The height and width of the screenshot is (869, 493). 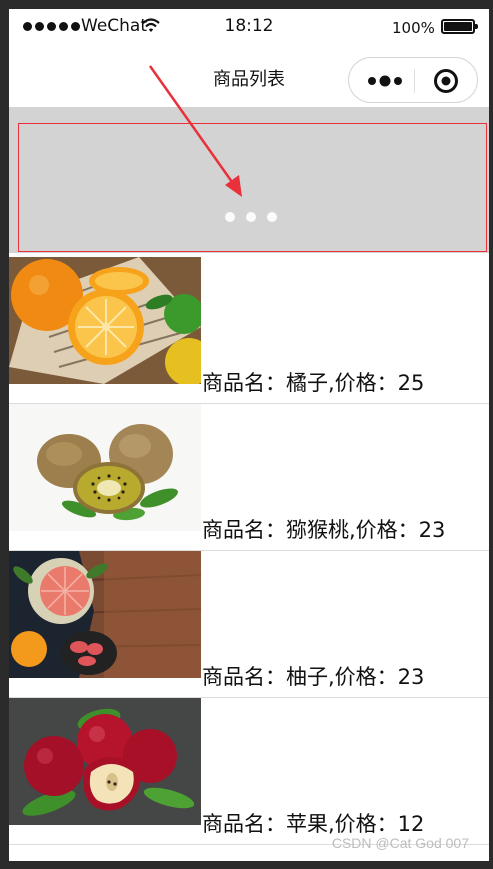 I want to click on product-info: 商品名：柚子,价格：23, so click(x=313, y=677).